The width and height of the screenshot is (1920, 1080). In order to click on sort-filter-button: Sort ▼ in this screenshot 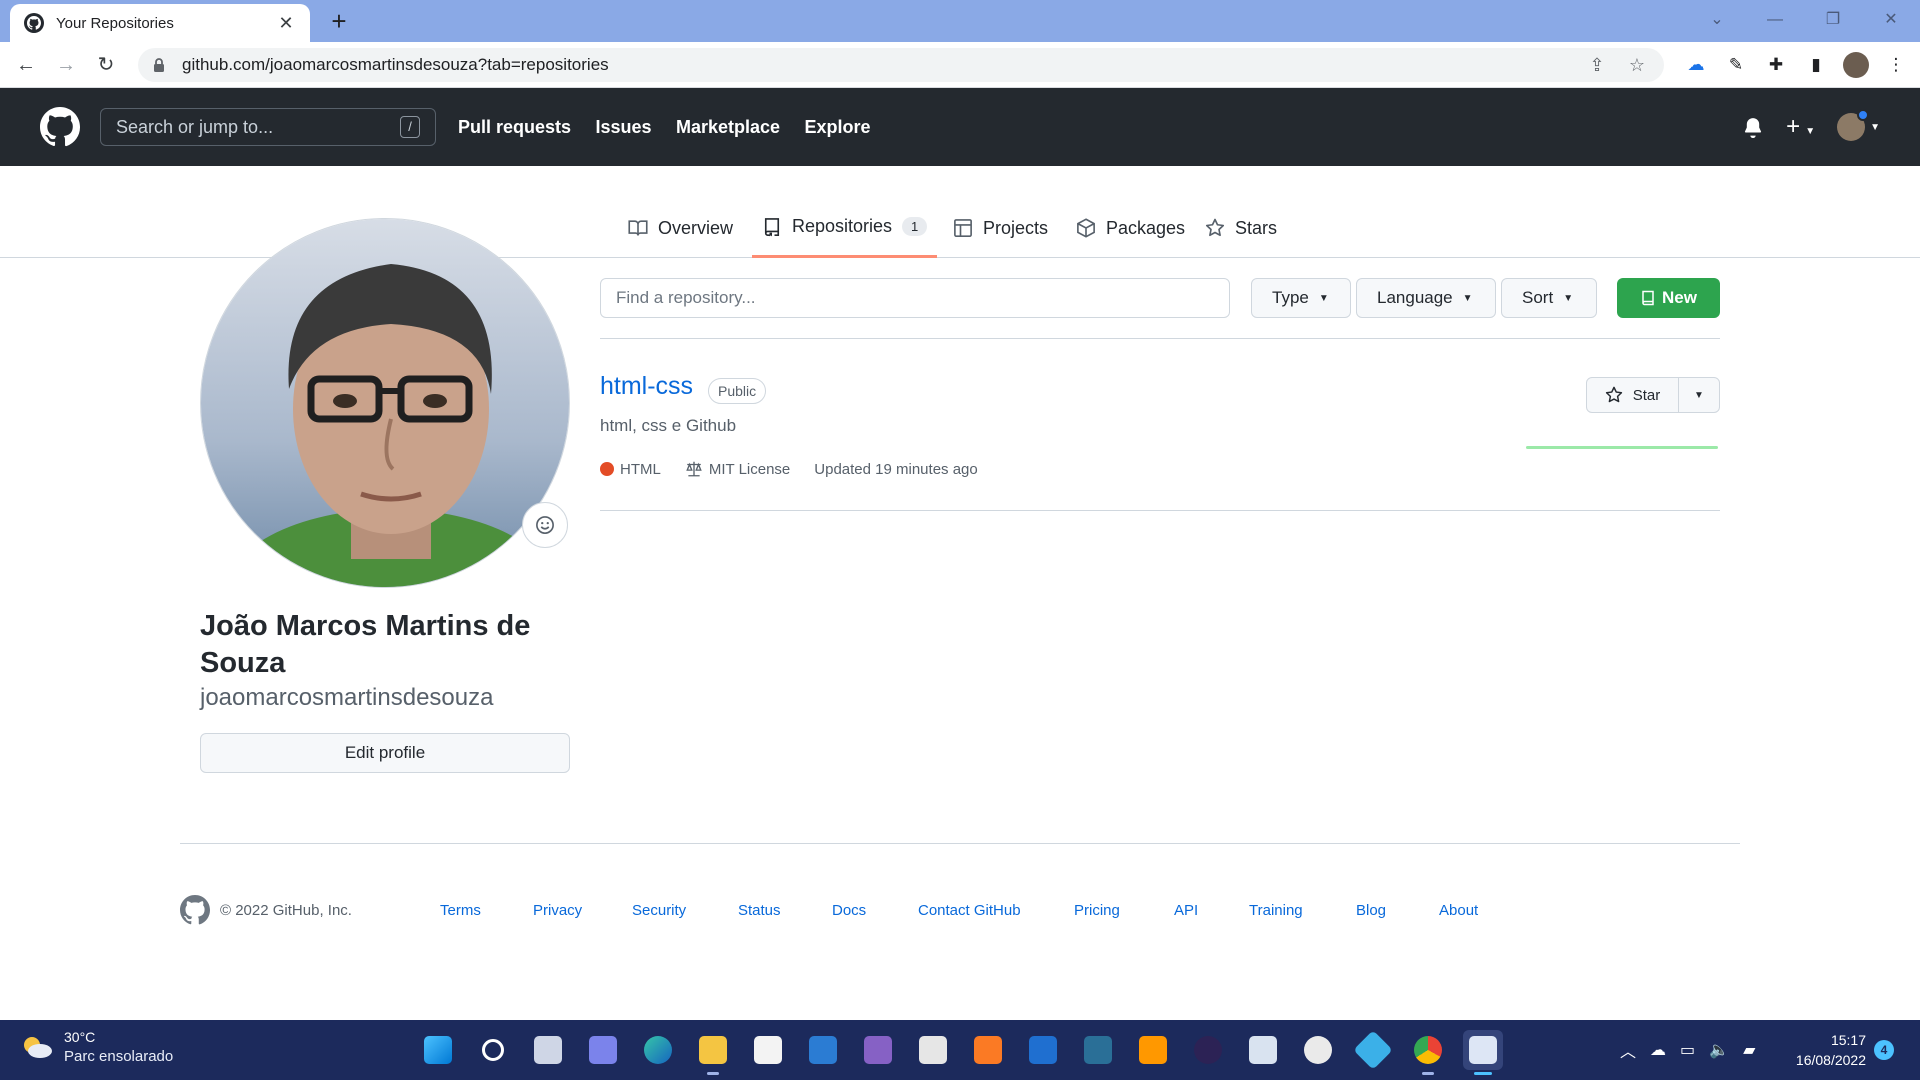, I will do `click(1549, 298)`.